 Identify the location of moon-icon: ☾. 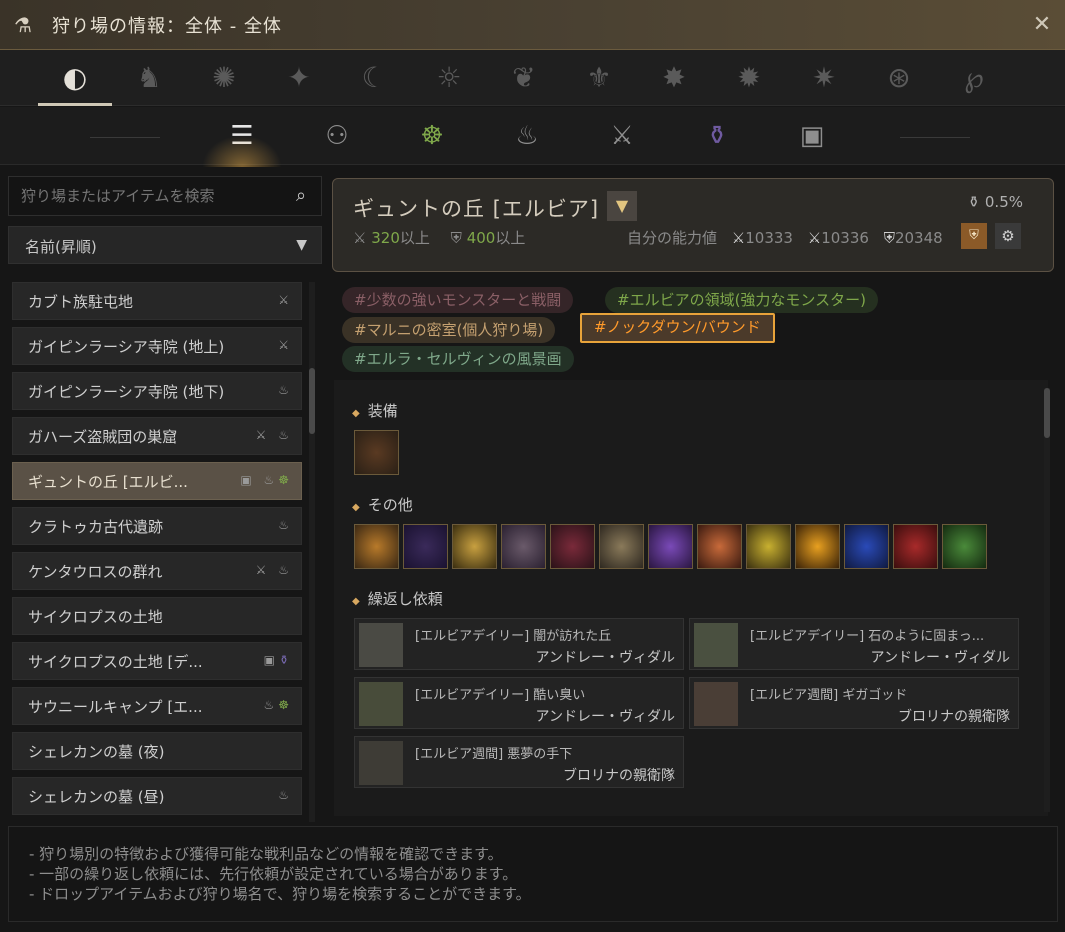
(374, 77).